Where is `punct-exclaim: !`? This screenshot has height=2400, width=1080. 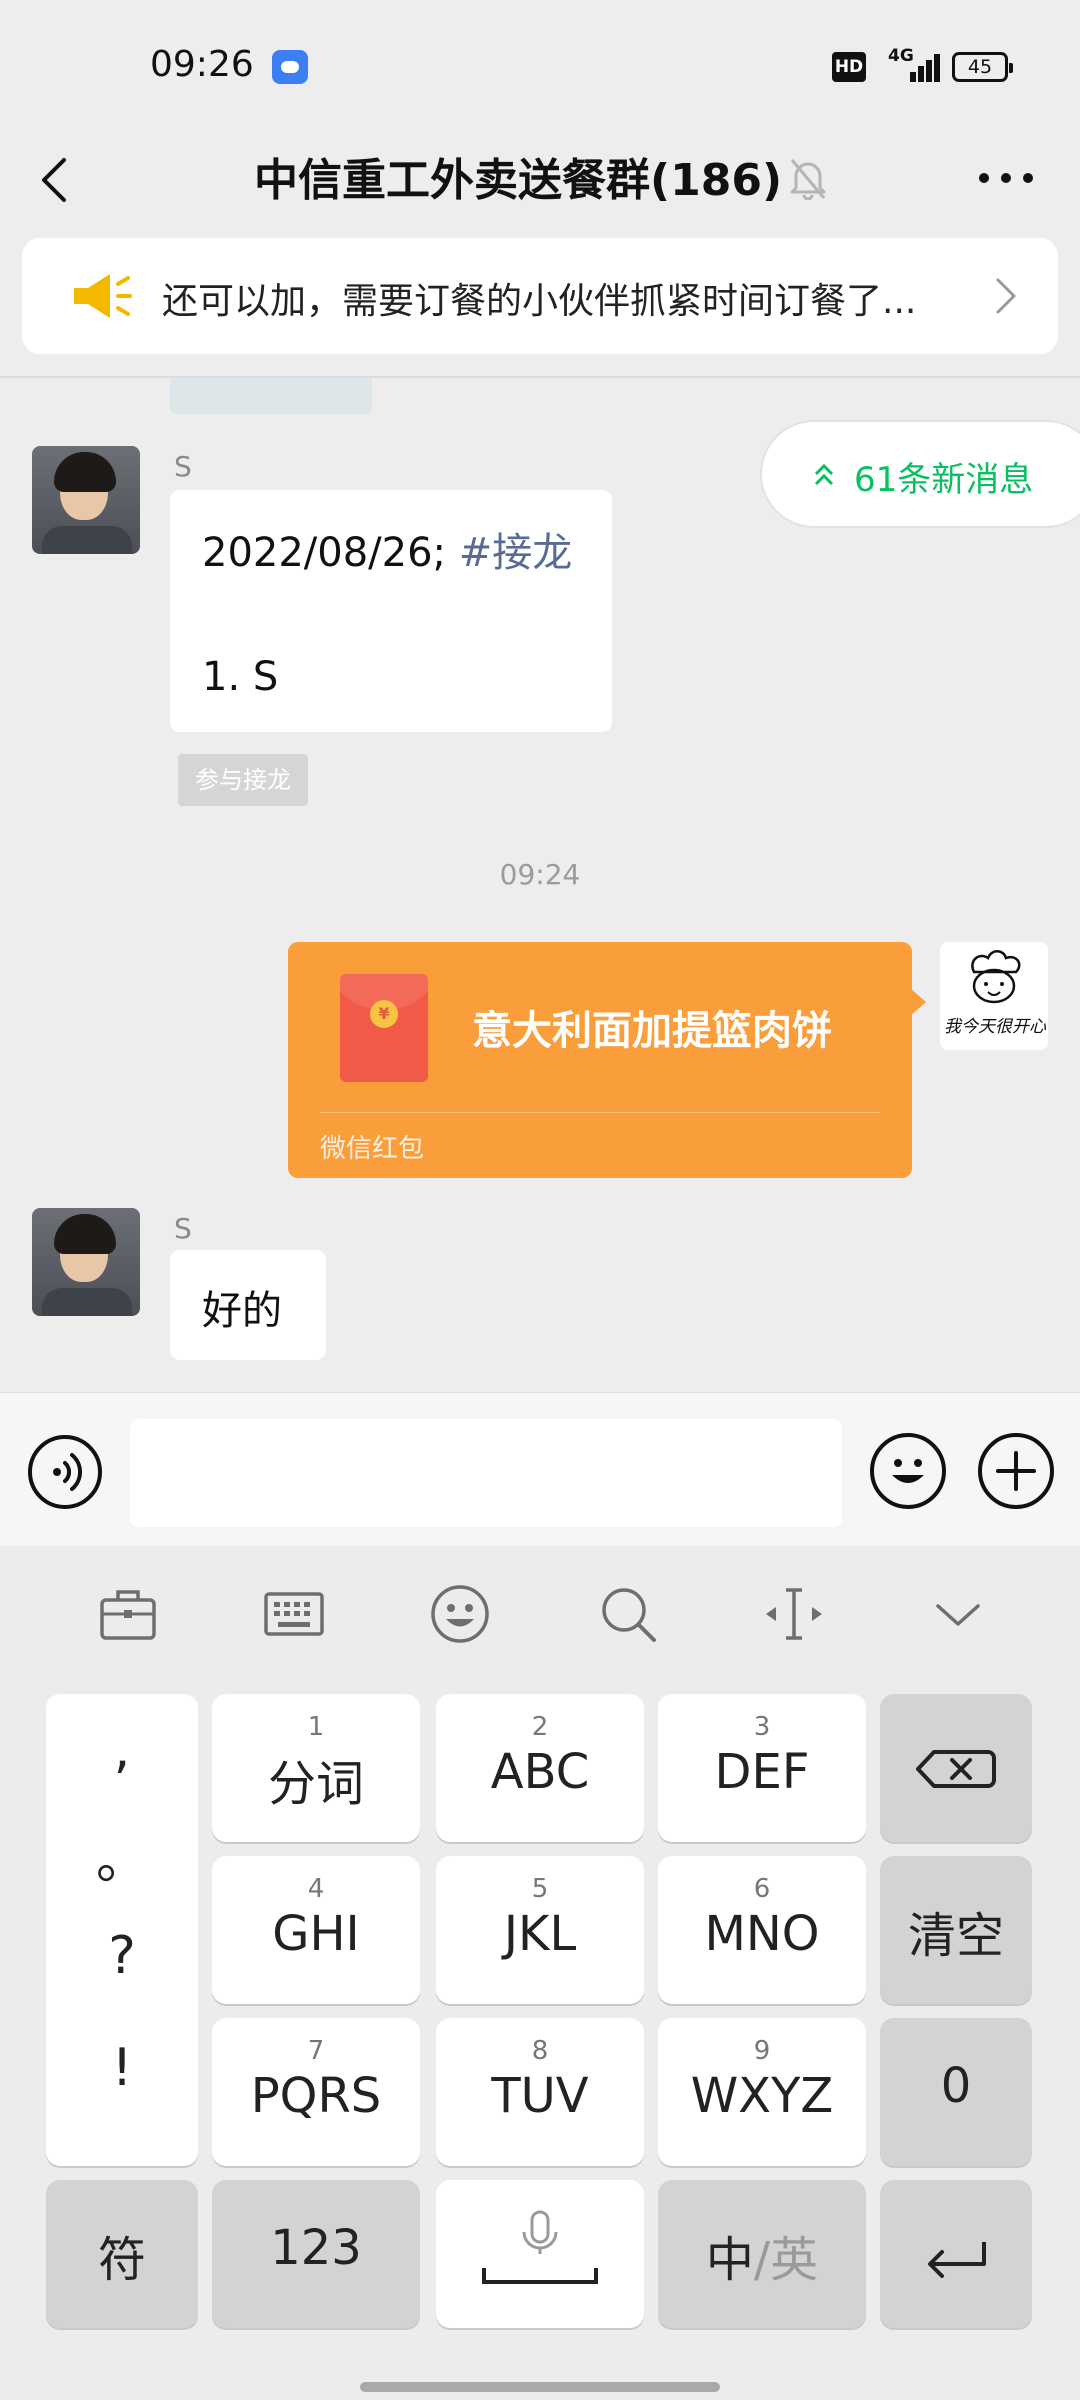
punct-exclaim: ! is located at coordinates (122, 2068).